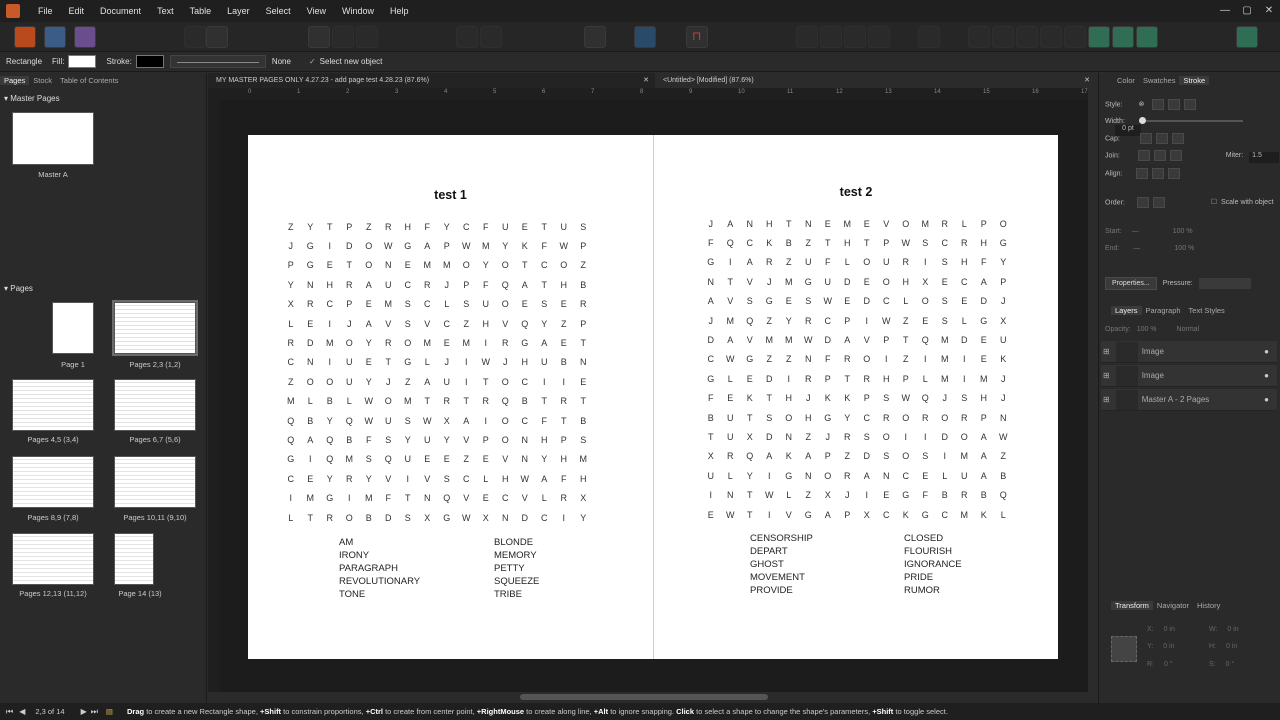 Image resolution: width=1280 pixels, height=720 pixels. Describe the element at coordinates (1174, 104) in the screenshot. I see `dashed-line-icon` at that location.